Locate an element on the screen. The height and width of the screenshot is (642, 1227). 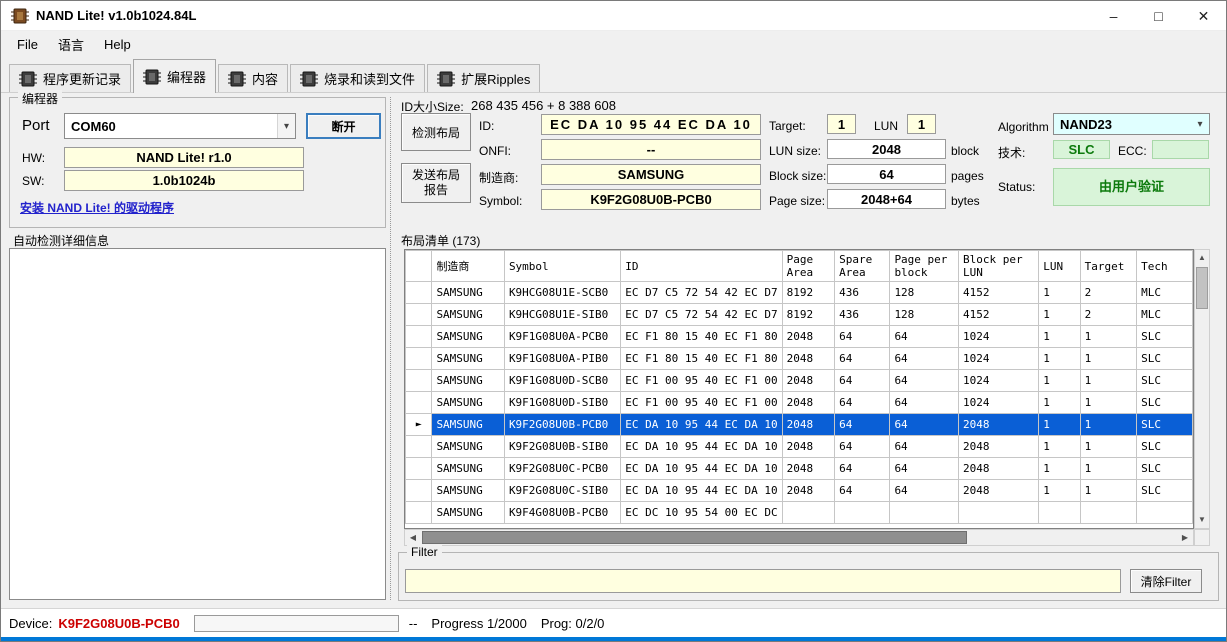
scroll-left-icon: ◀ is located at coordinates (413, 538).